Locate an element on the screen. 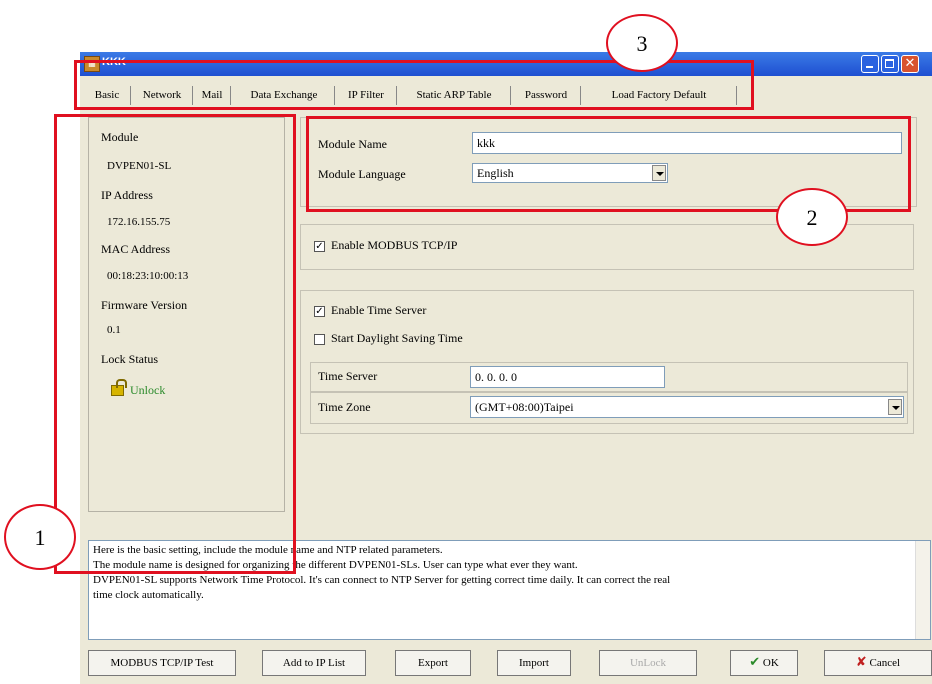 The height and width of the screenshot is (684, 932). unlock-button: UnLock is located at coordinates (648, 663).